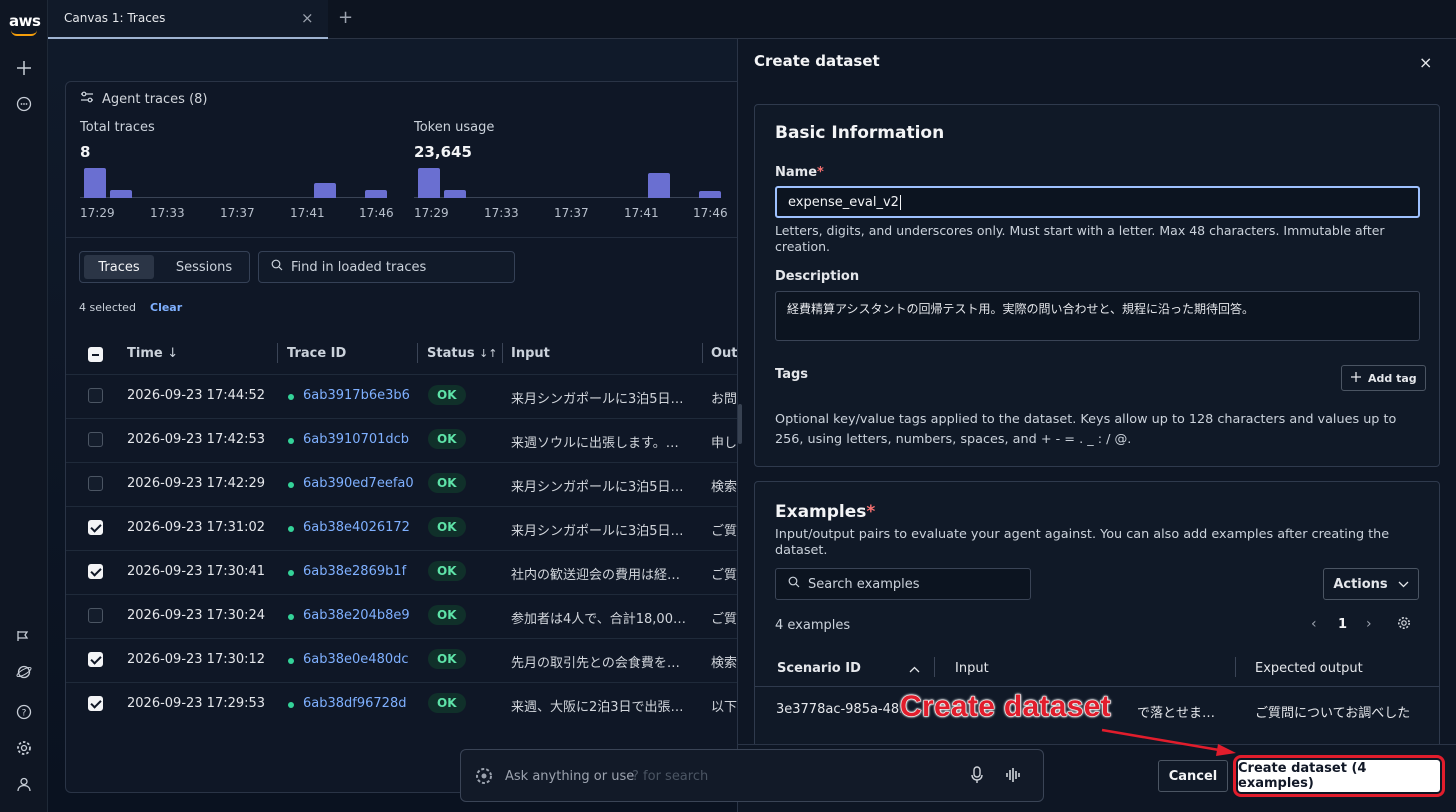  What do you see at coordinates (358, 703) in the screenshot?
I see `trace-id-link: 6ab38df96728d` at bounding box center [358, 703].